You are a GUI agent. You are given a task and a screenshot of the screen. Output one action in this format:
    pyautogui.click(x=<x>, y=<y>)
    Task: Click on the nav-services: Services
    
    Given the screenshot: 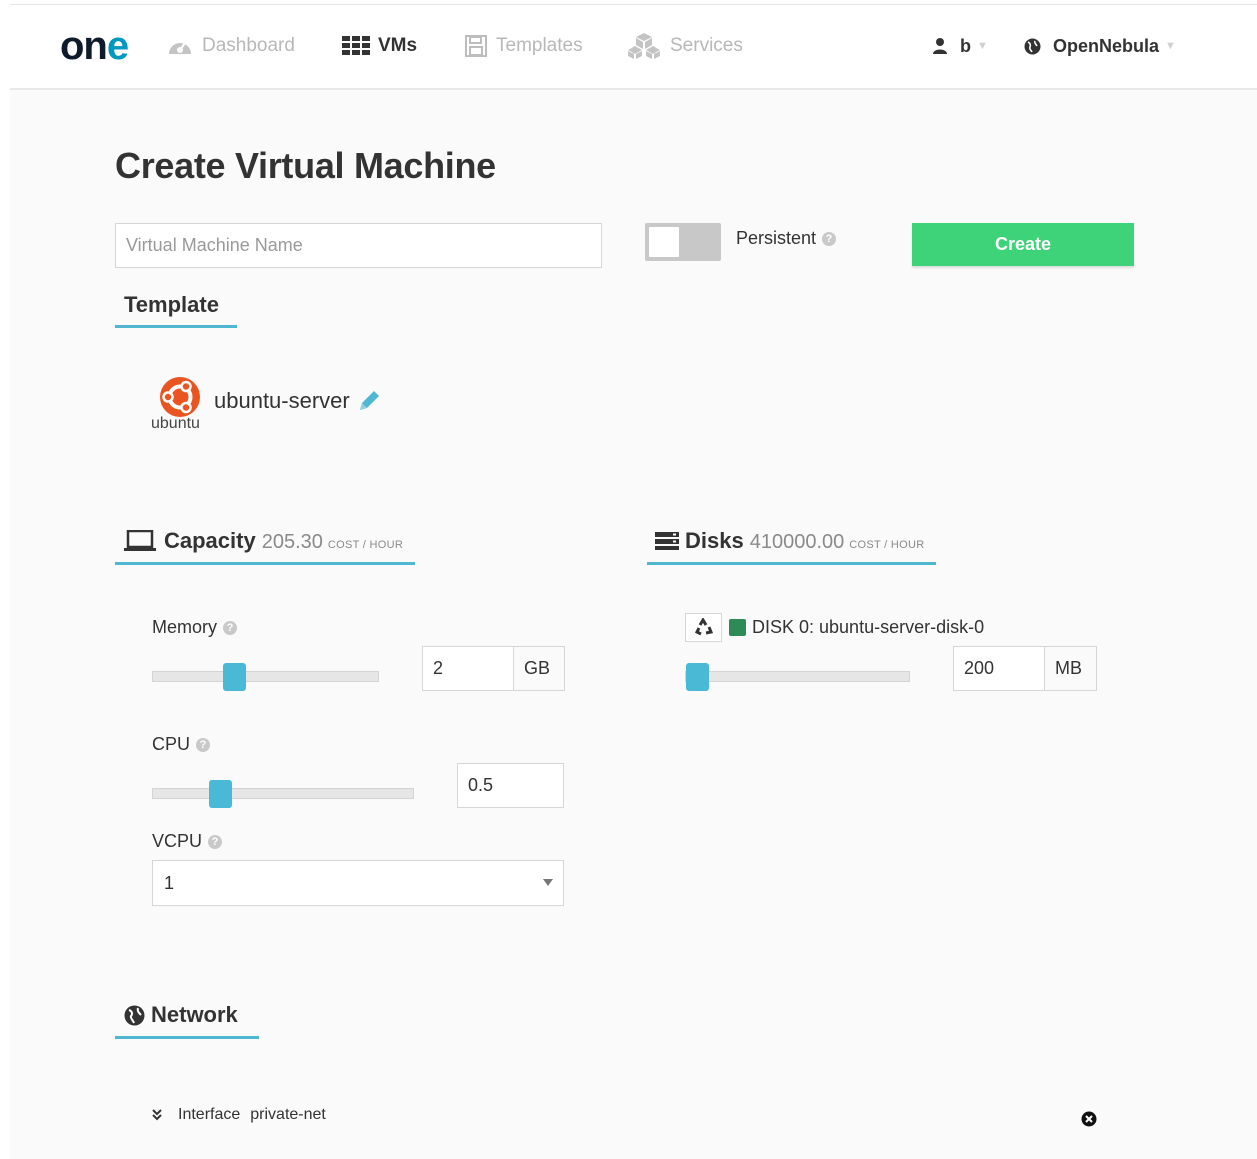 What is the action you would take?
    pyautogui.click(x=684, y=46)
    